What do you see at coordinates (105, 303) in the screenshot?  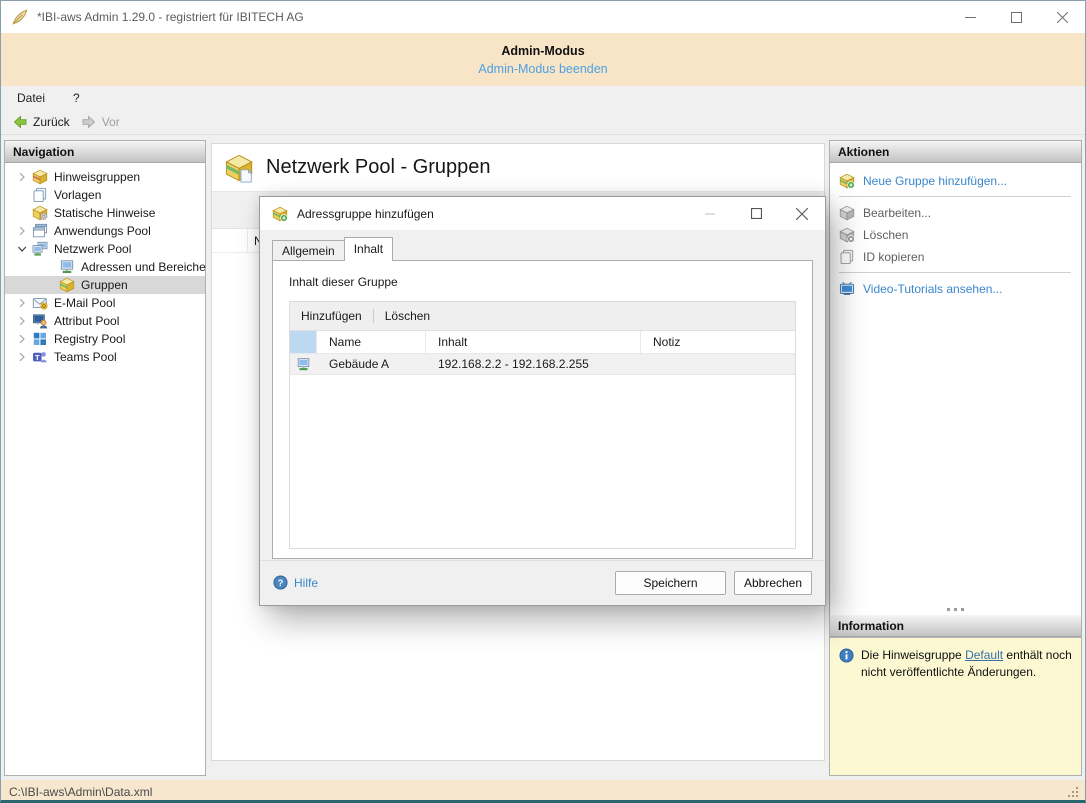 I see `nav-item-e-mail-pool: E-Mail Pool` at bounding box center [105, 303].